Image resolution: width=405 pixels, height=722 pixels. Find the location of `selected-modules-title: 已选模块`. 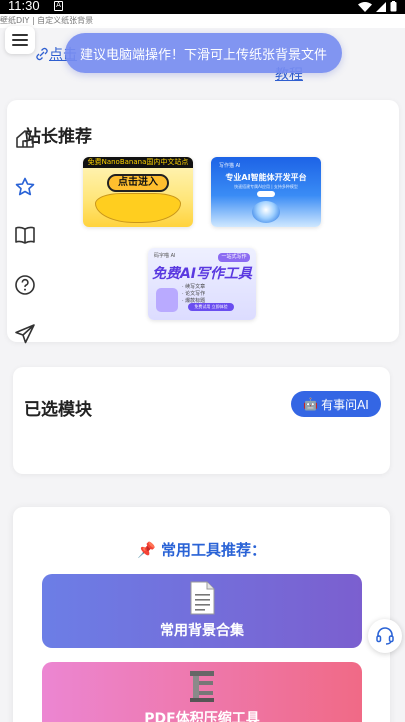

selected-modules-title: 已选模块 is located at coordinates (58, 410).